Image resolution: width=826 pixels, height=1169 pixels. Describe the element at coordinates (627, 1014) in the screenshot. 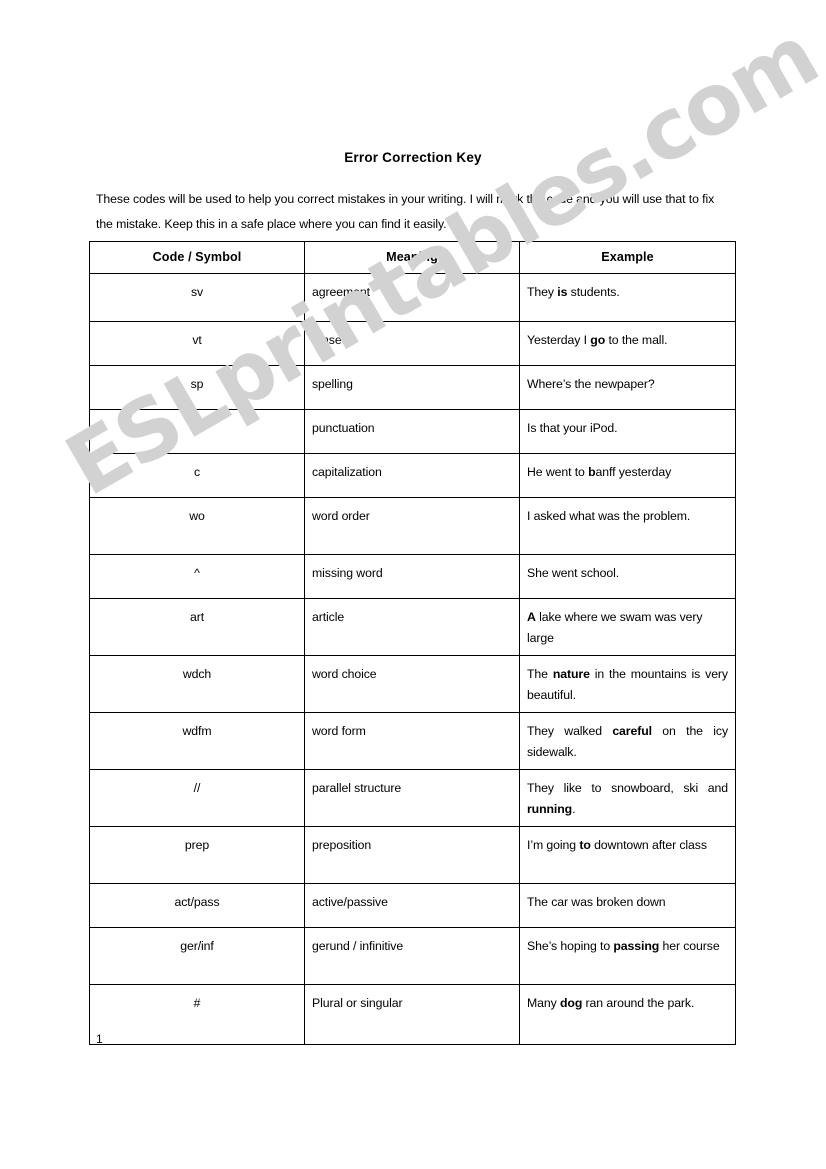

I see `cell-example: Many dog ran around the park.` at that location.